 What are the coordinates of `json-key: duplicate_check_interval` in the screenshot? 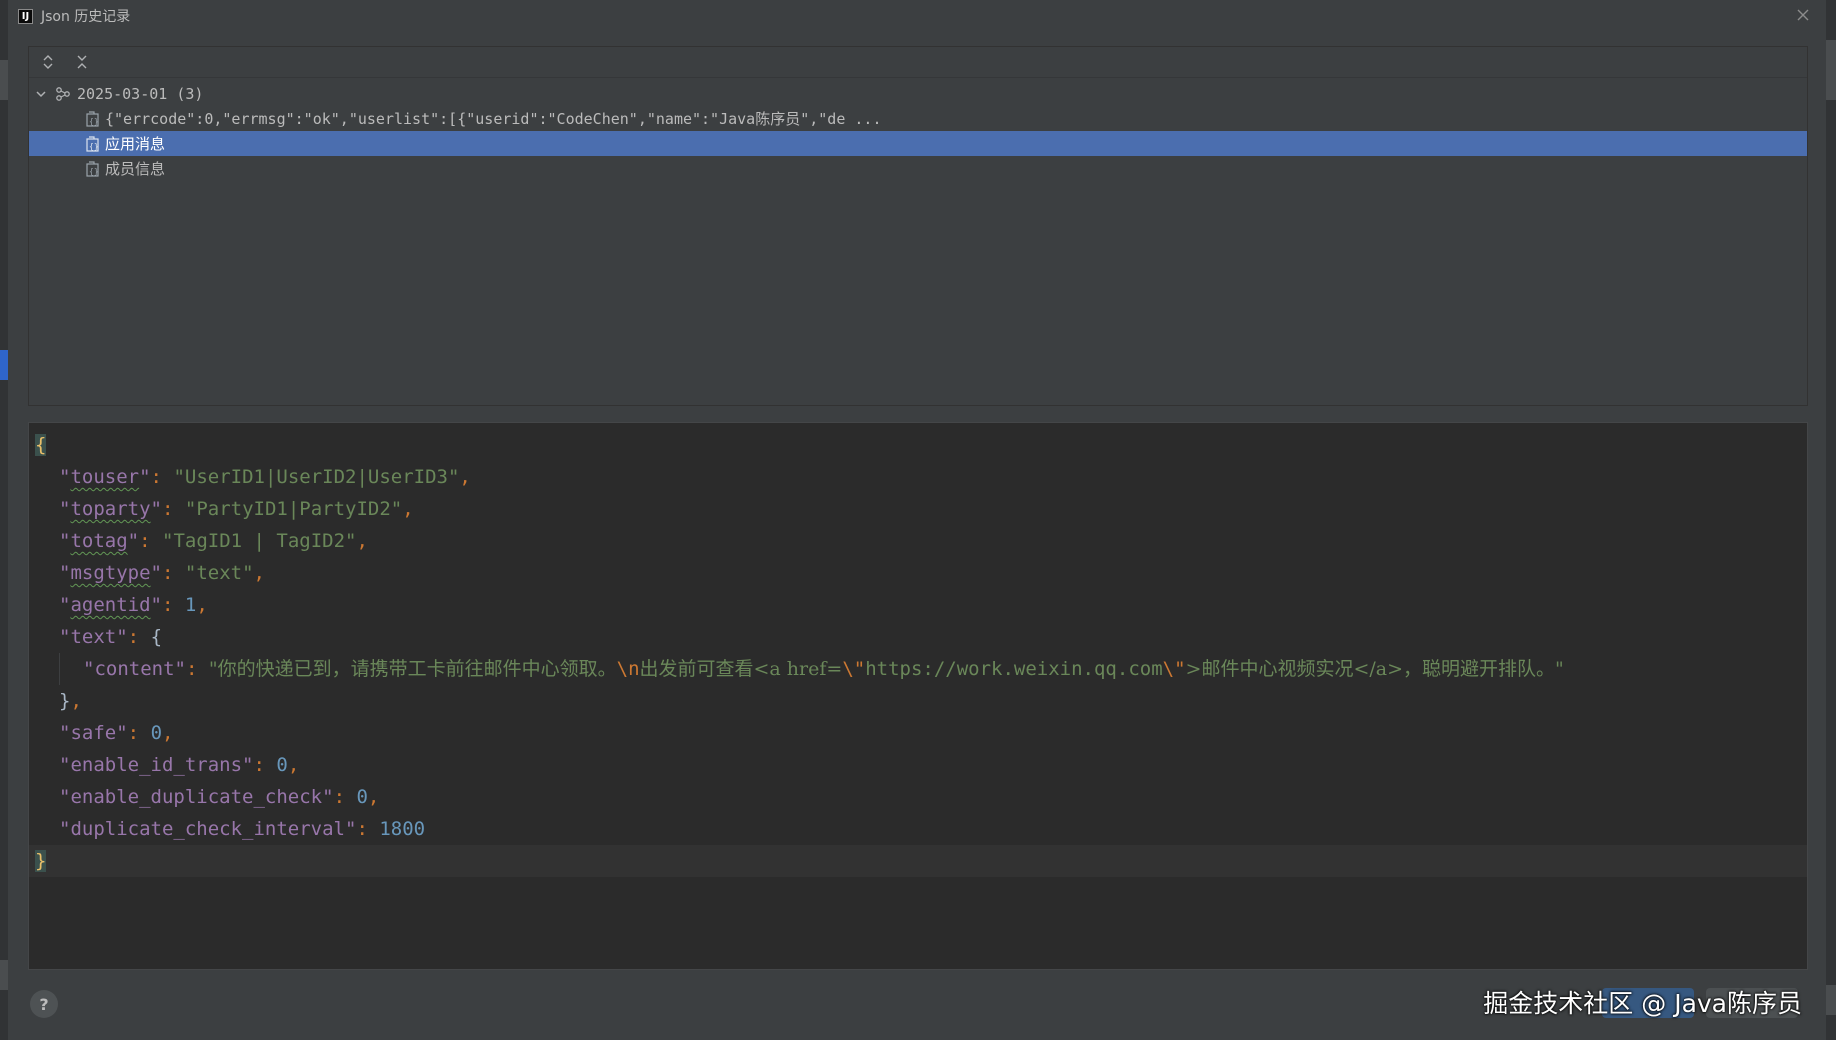 It's located at (207, 829).